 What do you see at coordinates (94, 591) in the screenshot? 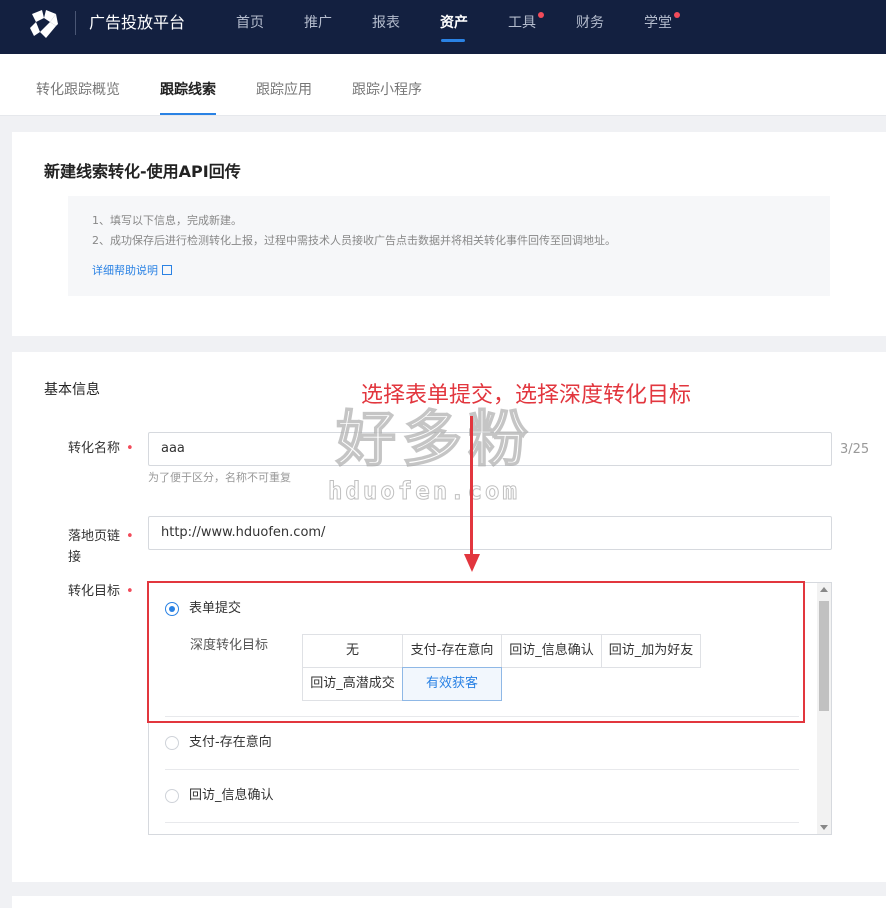
I see `label-text: 转化目标` at bounding box center [94, 591].